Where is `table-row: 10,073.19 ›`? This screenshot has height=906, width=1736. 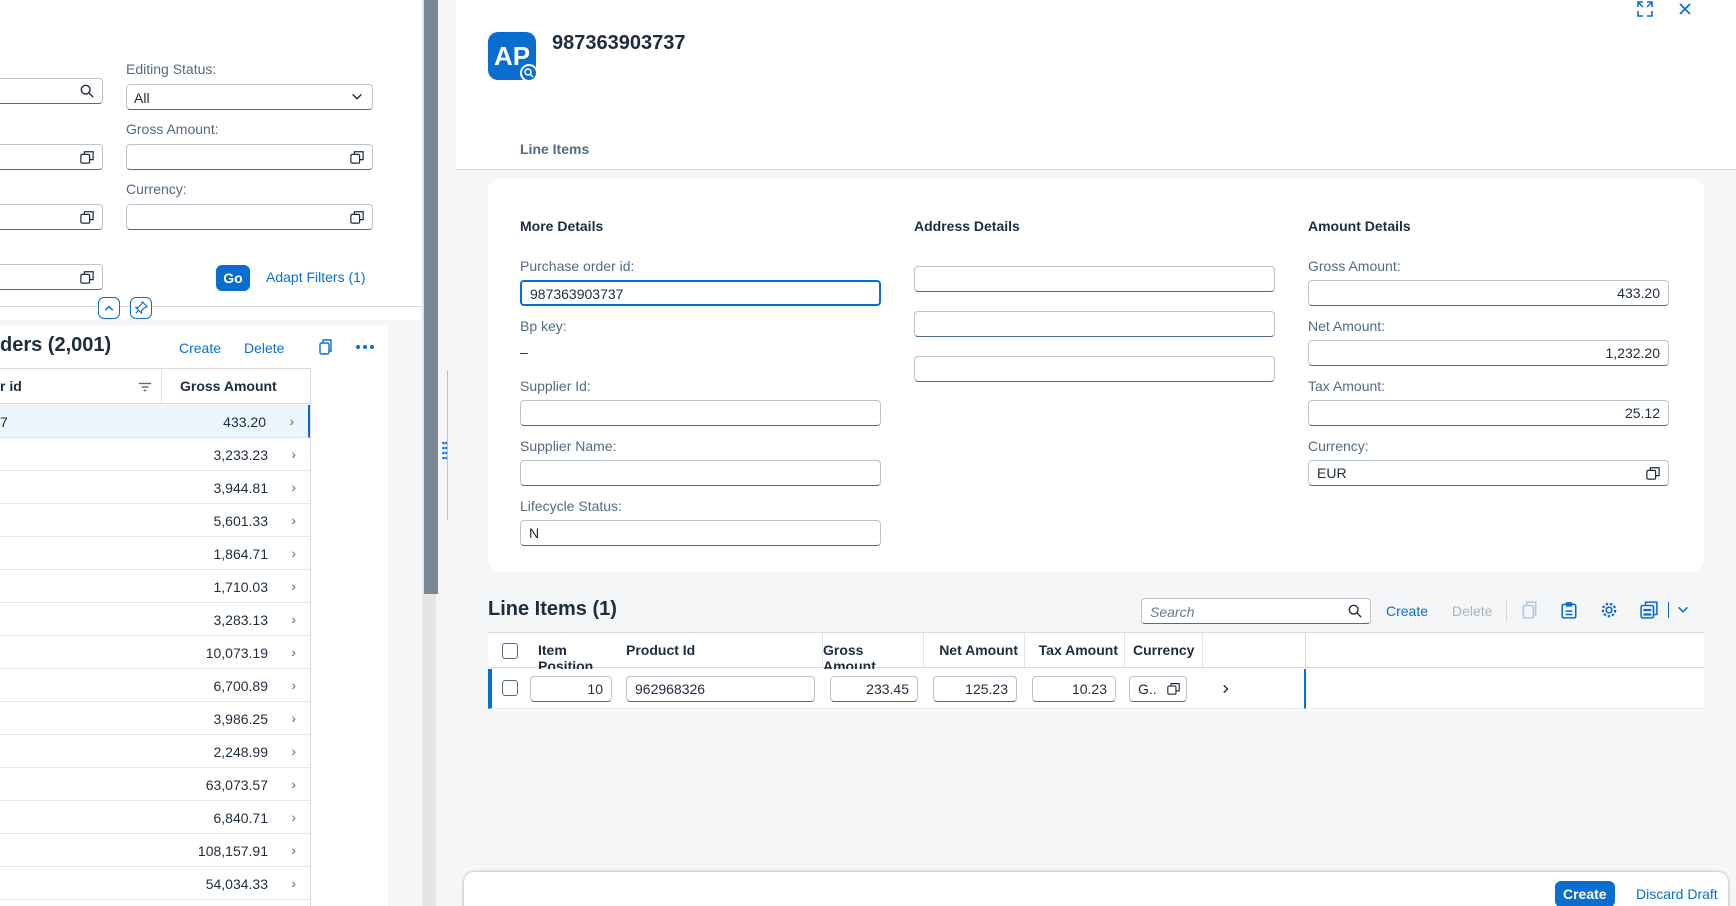
table-row: 10,073.19 › is located at coordinates (155, 652).